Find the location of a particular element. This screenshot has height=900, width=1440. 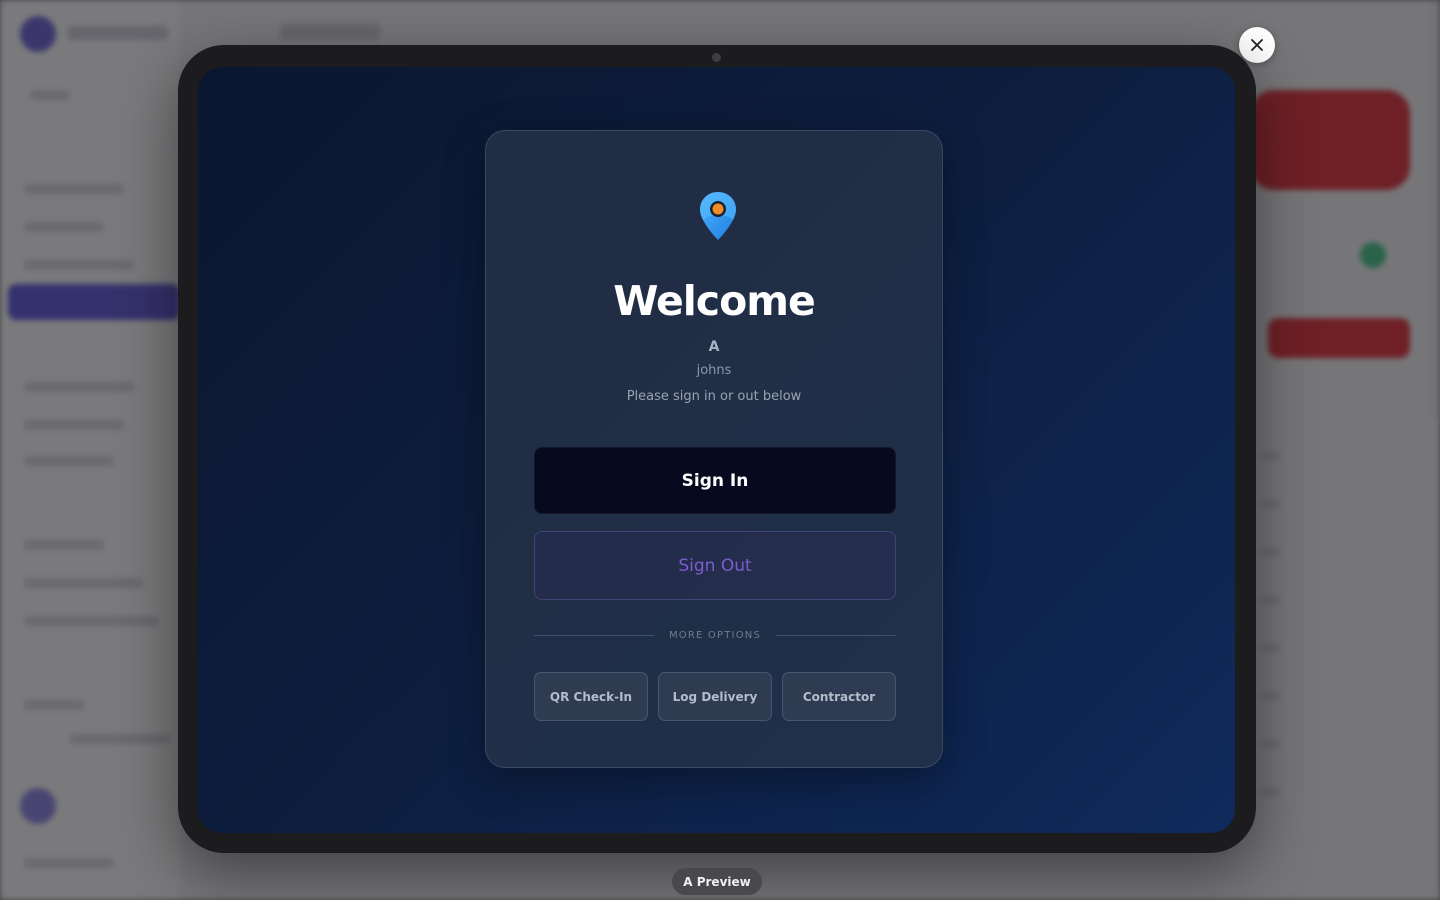

tablet-camera is located at coordinates (716, 57).